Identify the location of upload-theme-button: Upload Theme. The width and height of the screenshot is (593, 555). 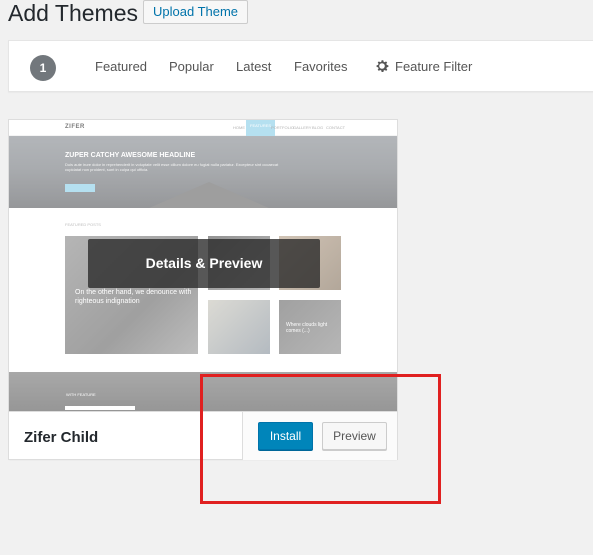
(196, 12).